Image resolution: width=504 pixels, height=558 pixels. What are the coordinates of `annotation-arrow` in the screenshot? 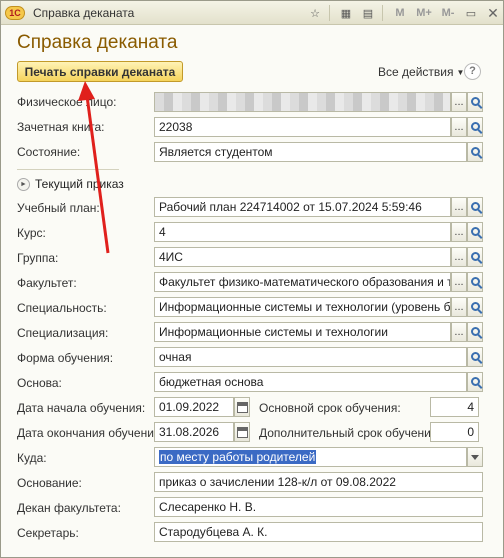 It's located at (94, 167).